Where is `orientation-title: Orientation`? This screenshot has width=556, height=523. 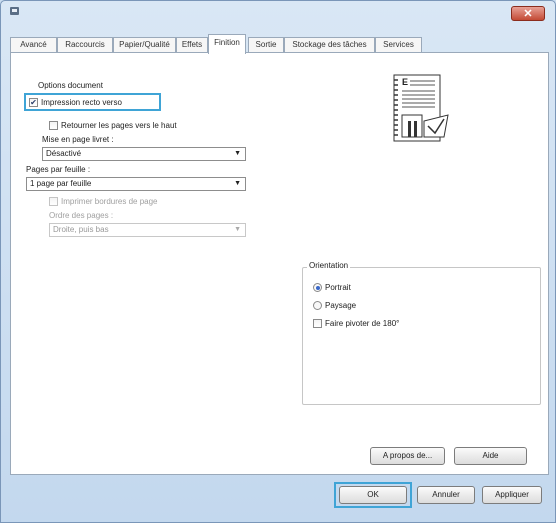 orientation-title: Orientation is located at coordinates (329, 265).